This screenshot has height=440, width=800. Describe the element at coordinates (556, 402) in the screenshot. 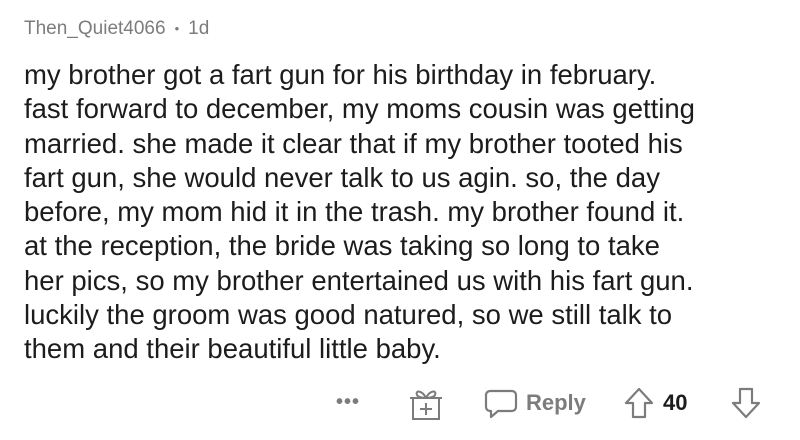

I see `reply-label: Reply` at that location.